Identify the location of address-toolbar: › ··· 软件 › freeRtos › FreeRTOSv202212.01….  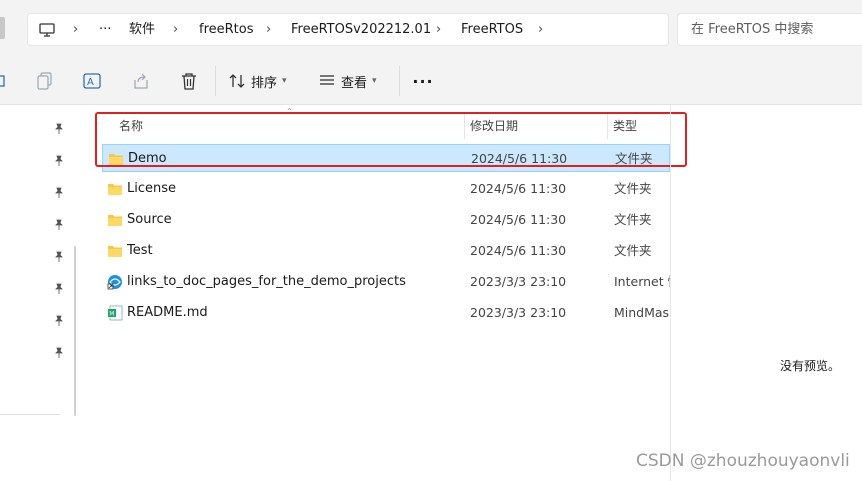
(431, 29).